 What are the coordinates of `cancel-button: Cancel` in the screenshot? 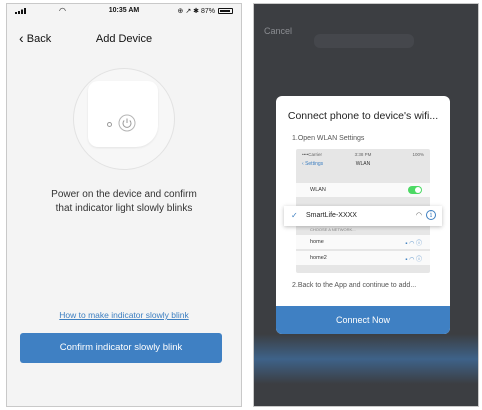 It's located at (278, 31).